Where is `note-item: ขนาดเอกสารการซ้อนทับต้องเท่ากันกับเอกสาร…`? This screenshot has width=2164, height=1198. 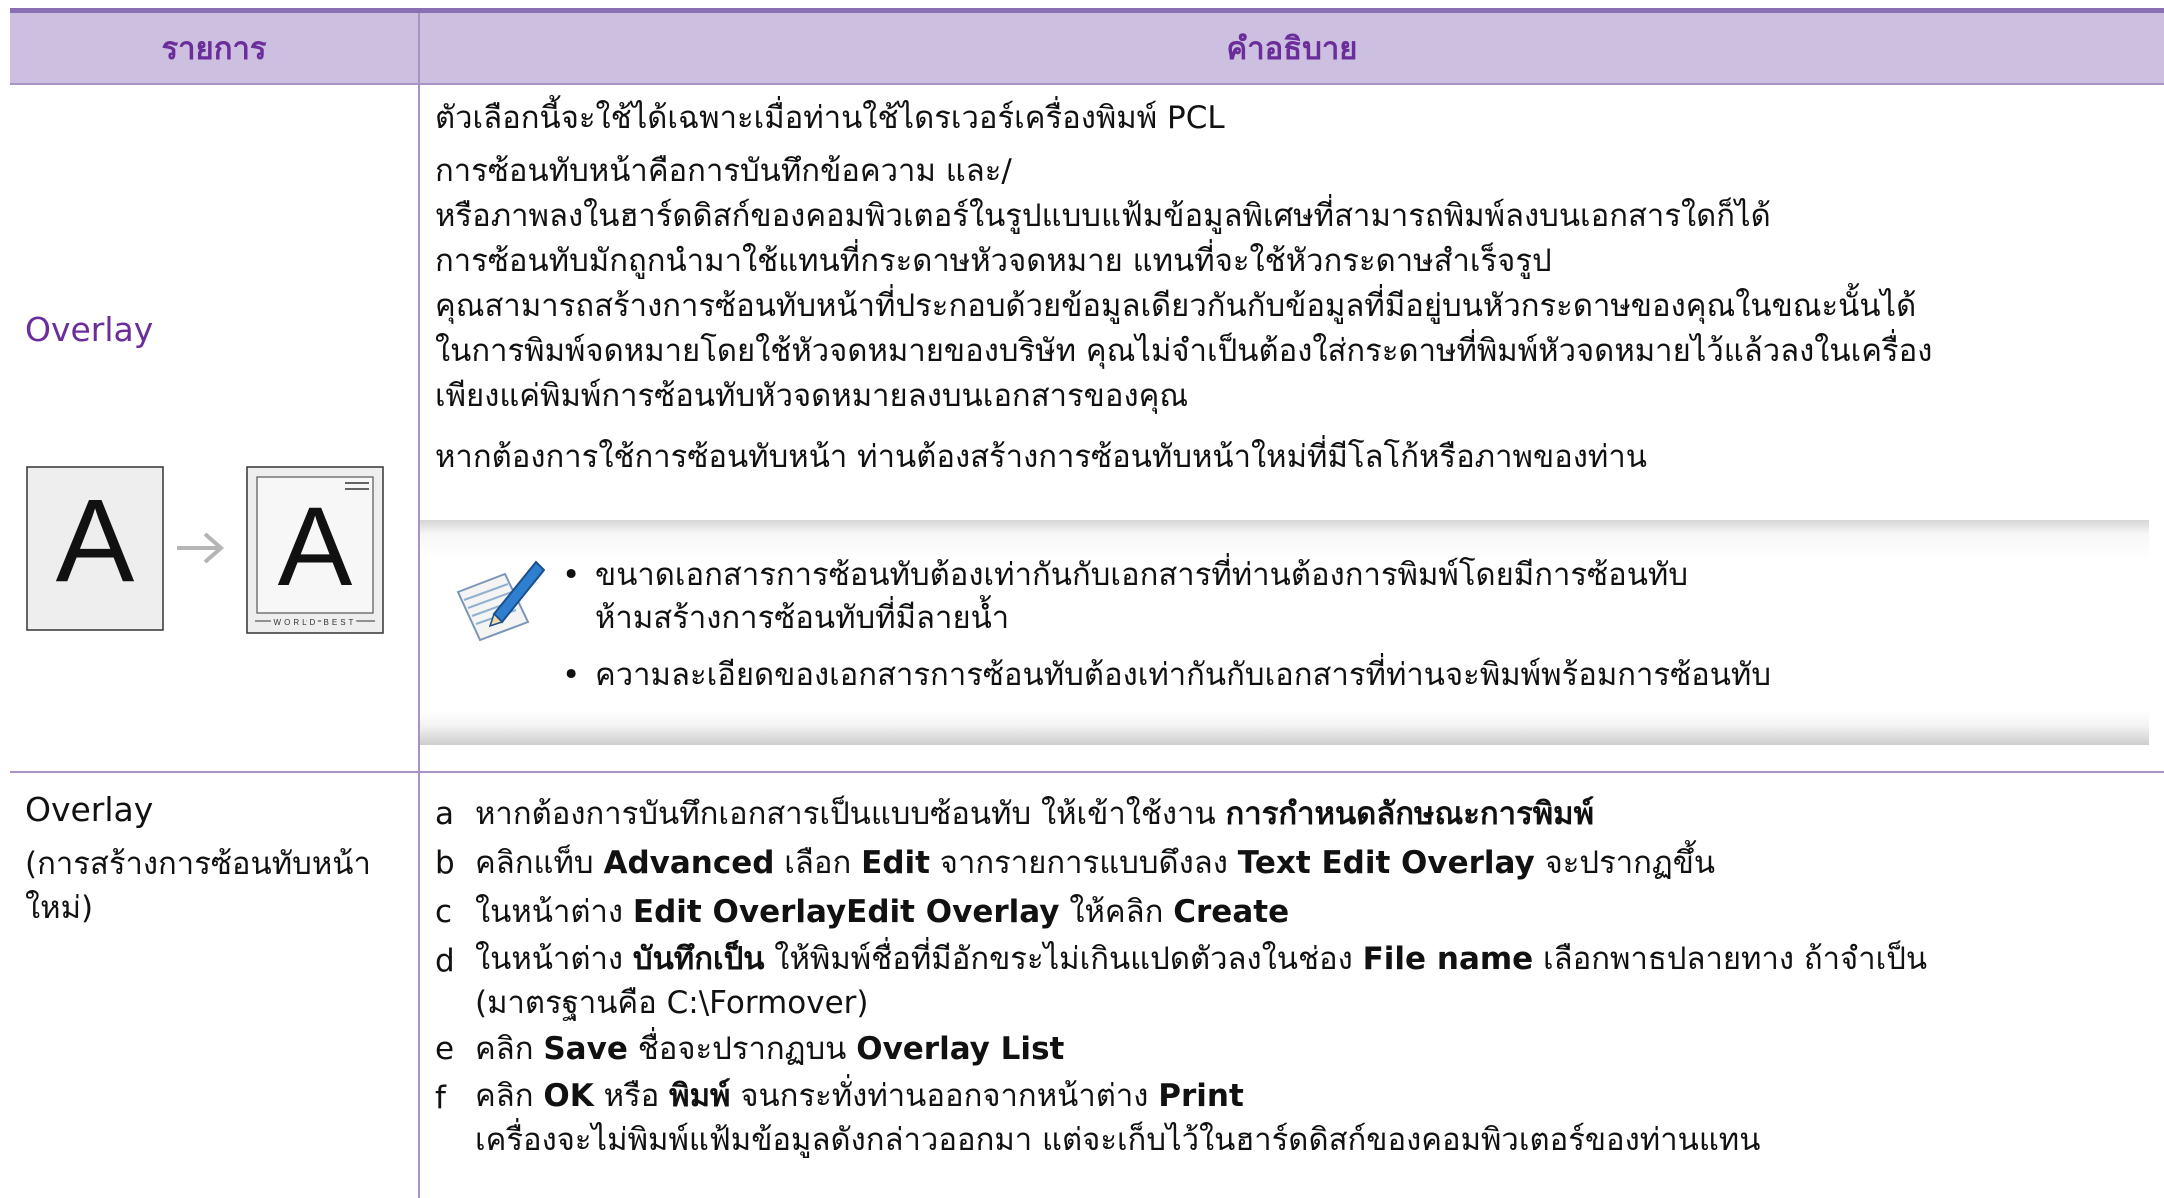
note-item: ขนาดเอกสารการซ้อนทับต้องเท่ากันกับเอกสาร… is located at coordinates (1160, 597).